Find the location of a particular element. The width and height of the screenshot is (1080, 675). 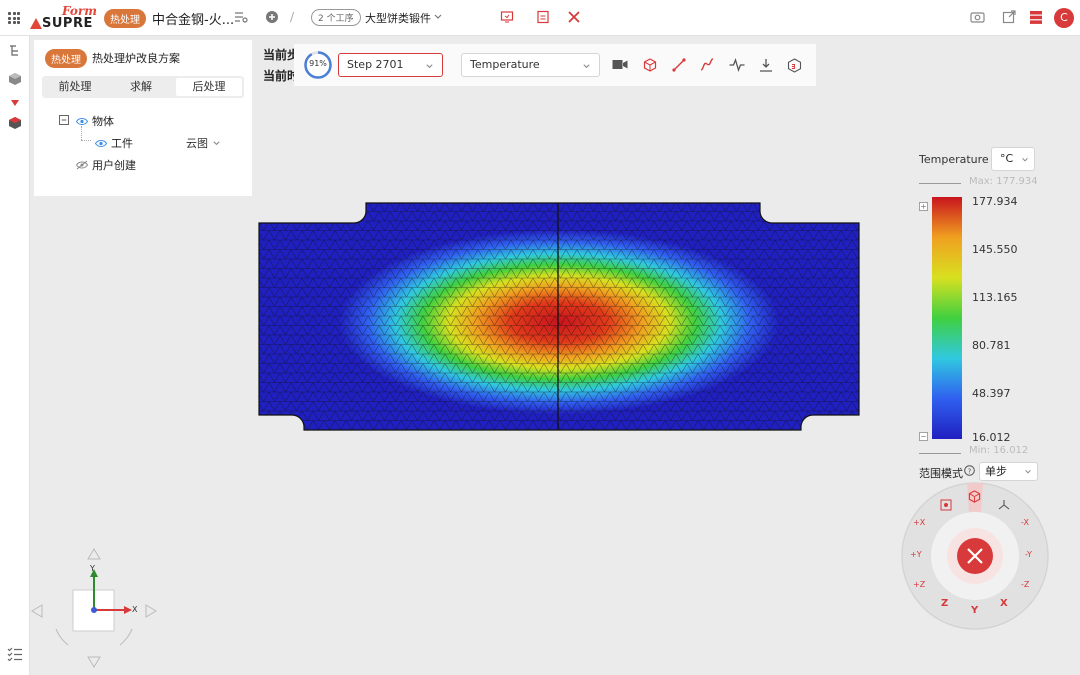

view-plus-z-button: +Z is located at coordinates (919, 584).